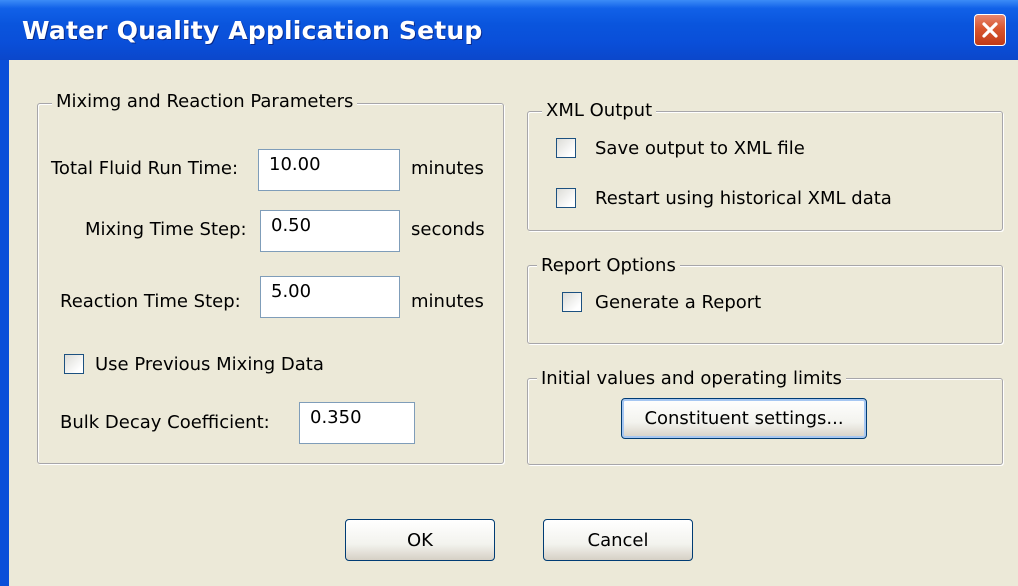 The height and width of the screenshot is (586, 1018). I want to click on initial-values-legend: Initial values and operating limits, so click(691, 378).